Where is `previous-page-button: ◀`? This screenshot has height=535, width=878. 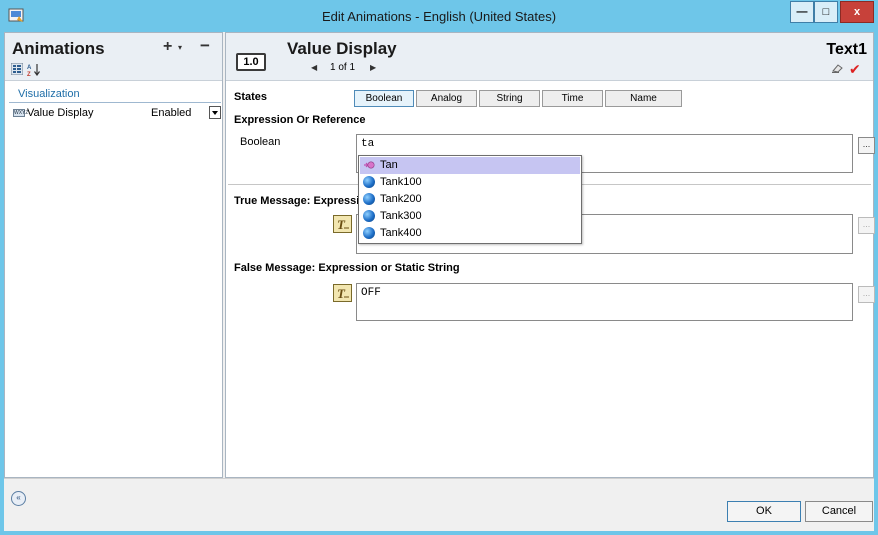
previous-page-button: ◀ is located at coordinates (314, 67).